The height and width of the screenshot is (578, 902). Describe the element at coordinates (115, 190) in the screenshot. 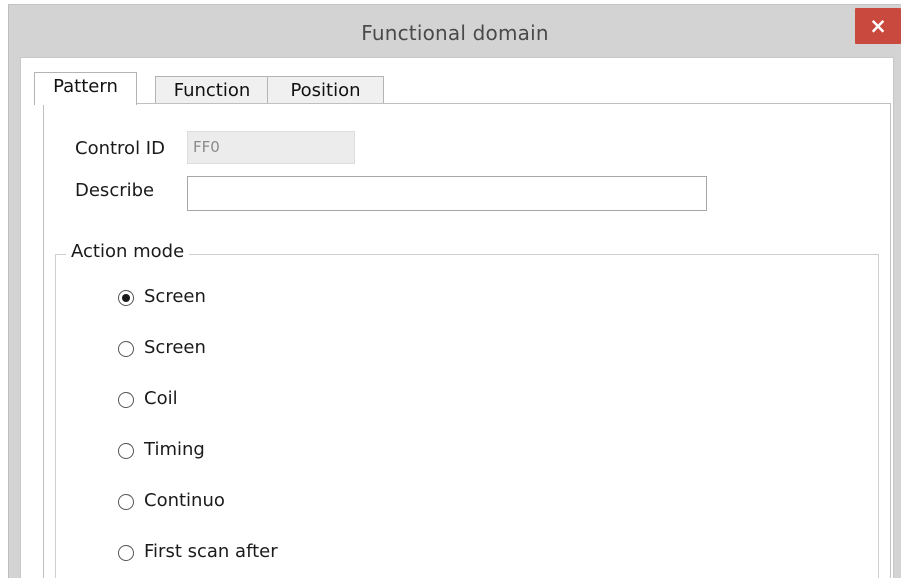

I see `describe-label: Describe` at that location.